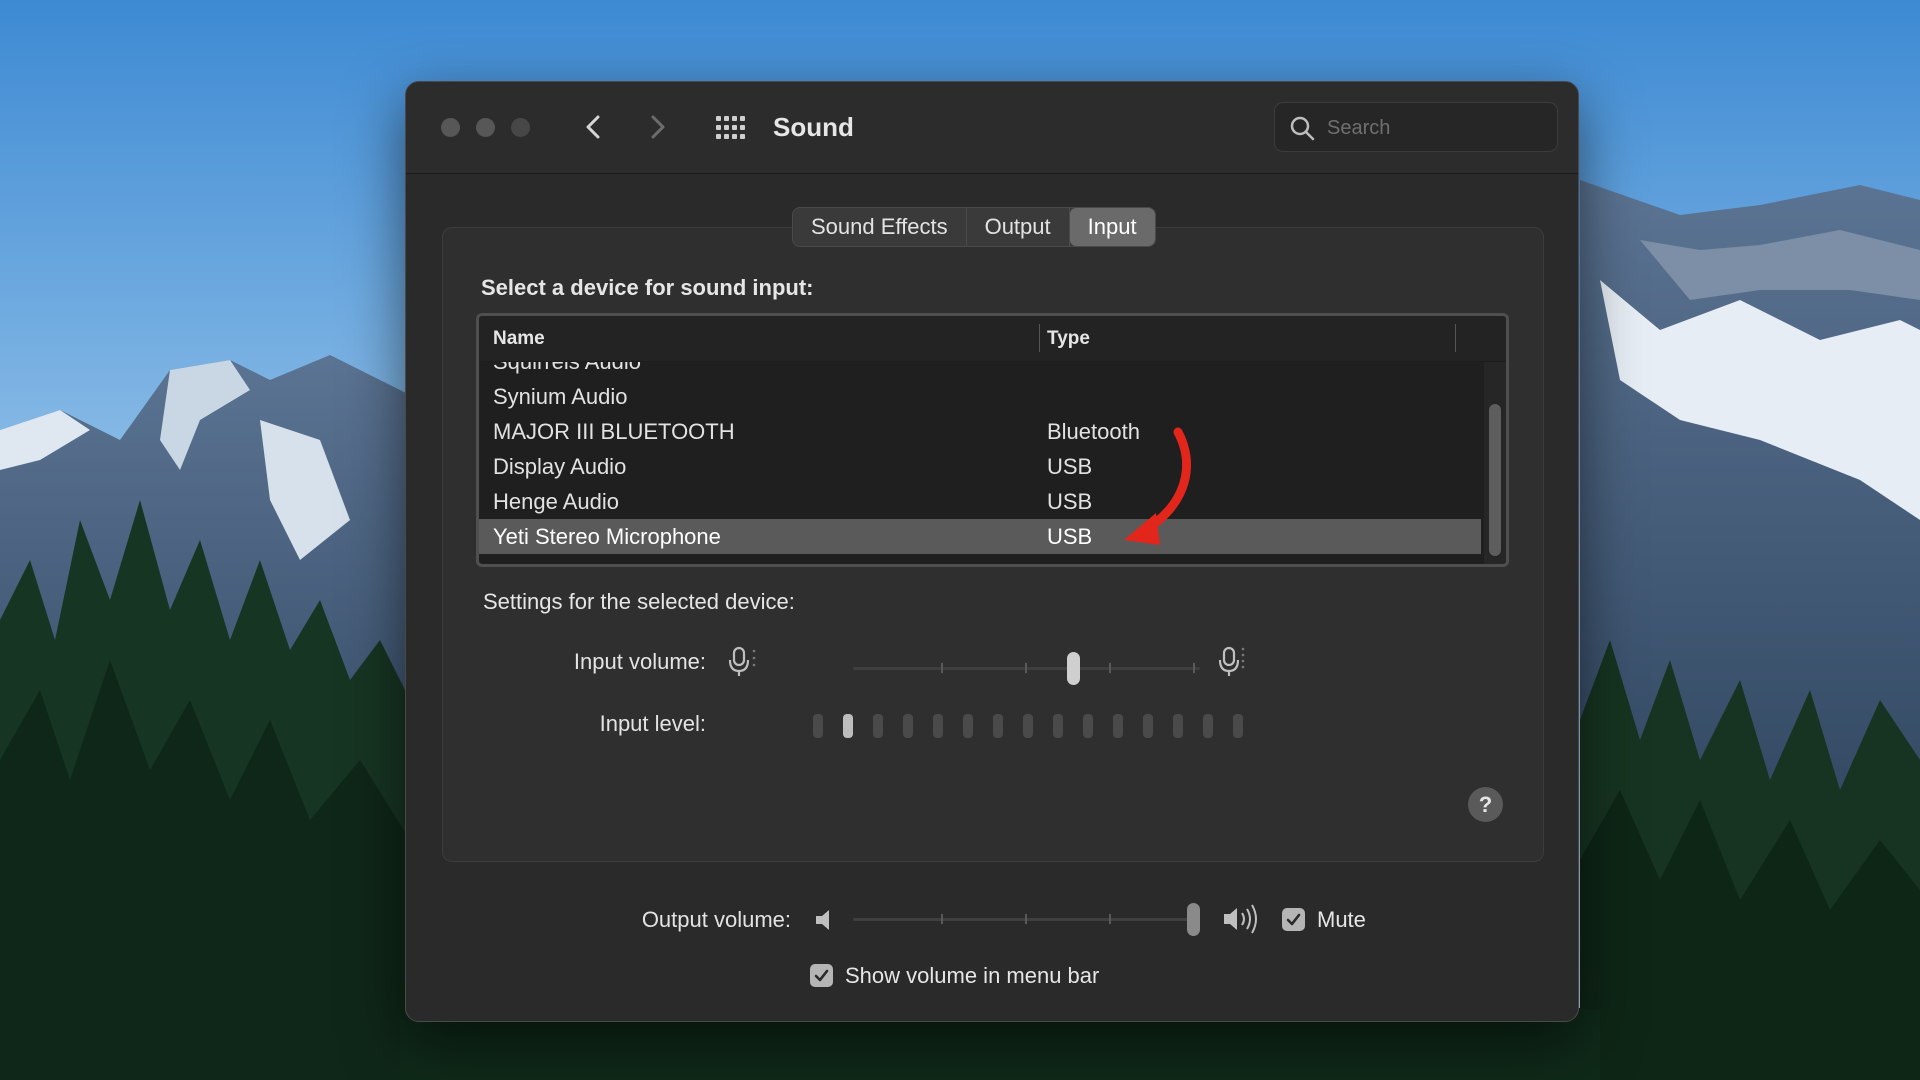 This screenshot has height=1080, width=1920. I want to click on device-name: Squirrels Audio, so click(567, 368).